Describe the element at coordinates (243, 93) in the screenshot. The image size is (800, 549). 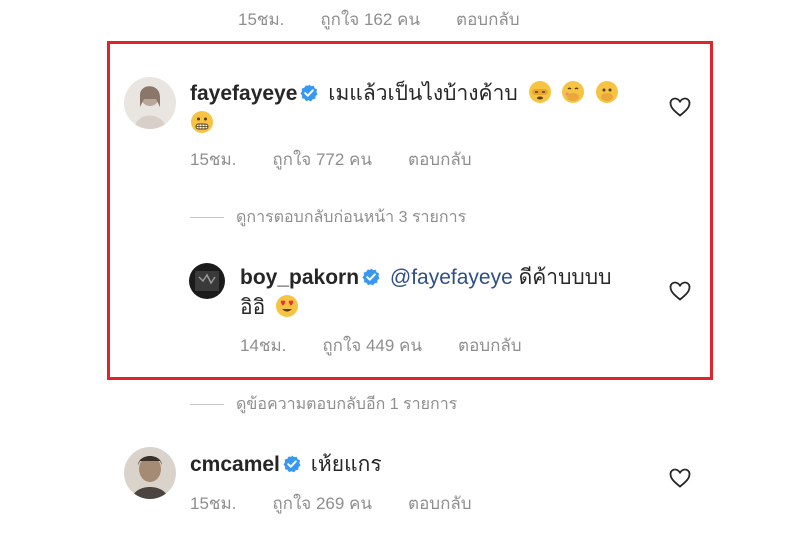
I see `username-fayefayeye: fayefayeye` at that location.